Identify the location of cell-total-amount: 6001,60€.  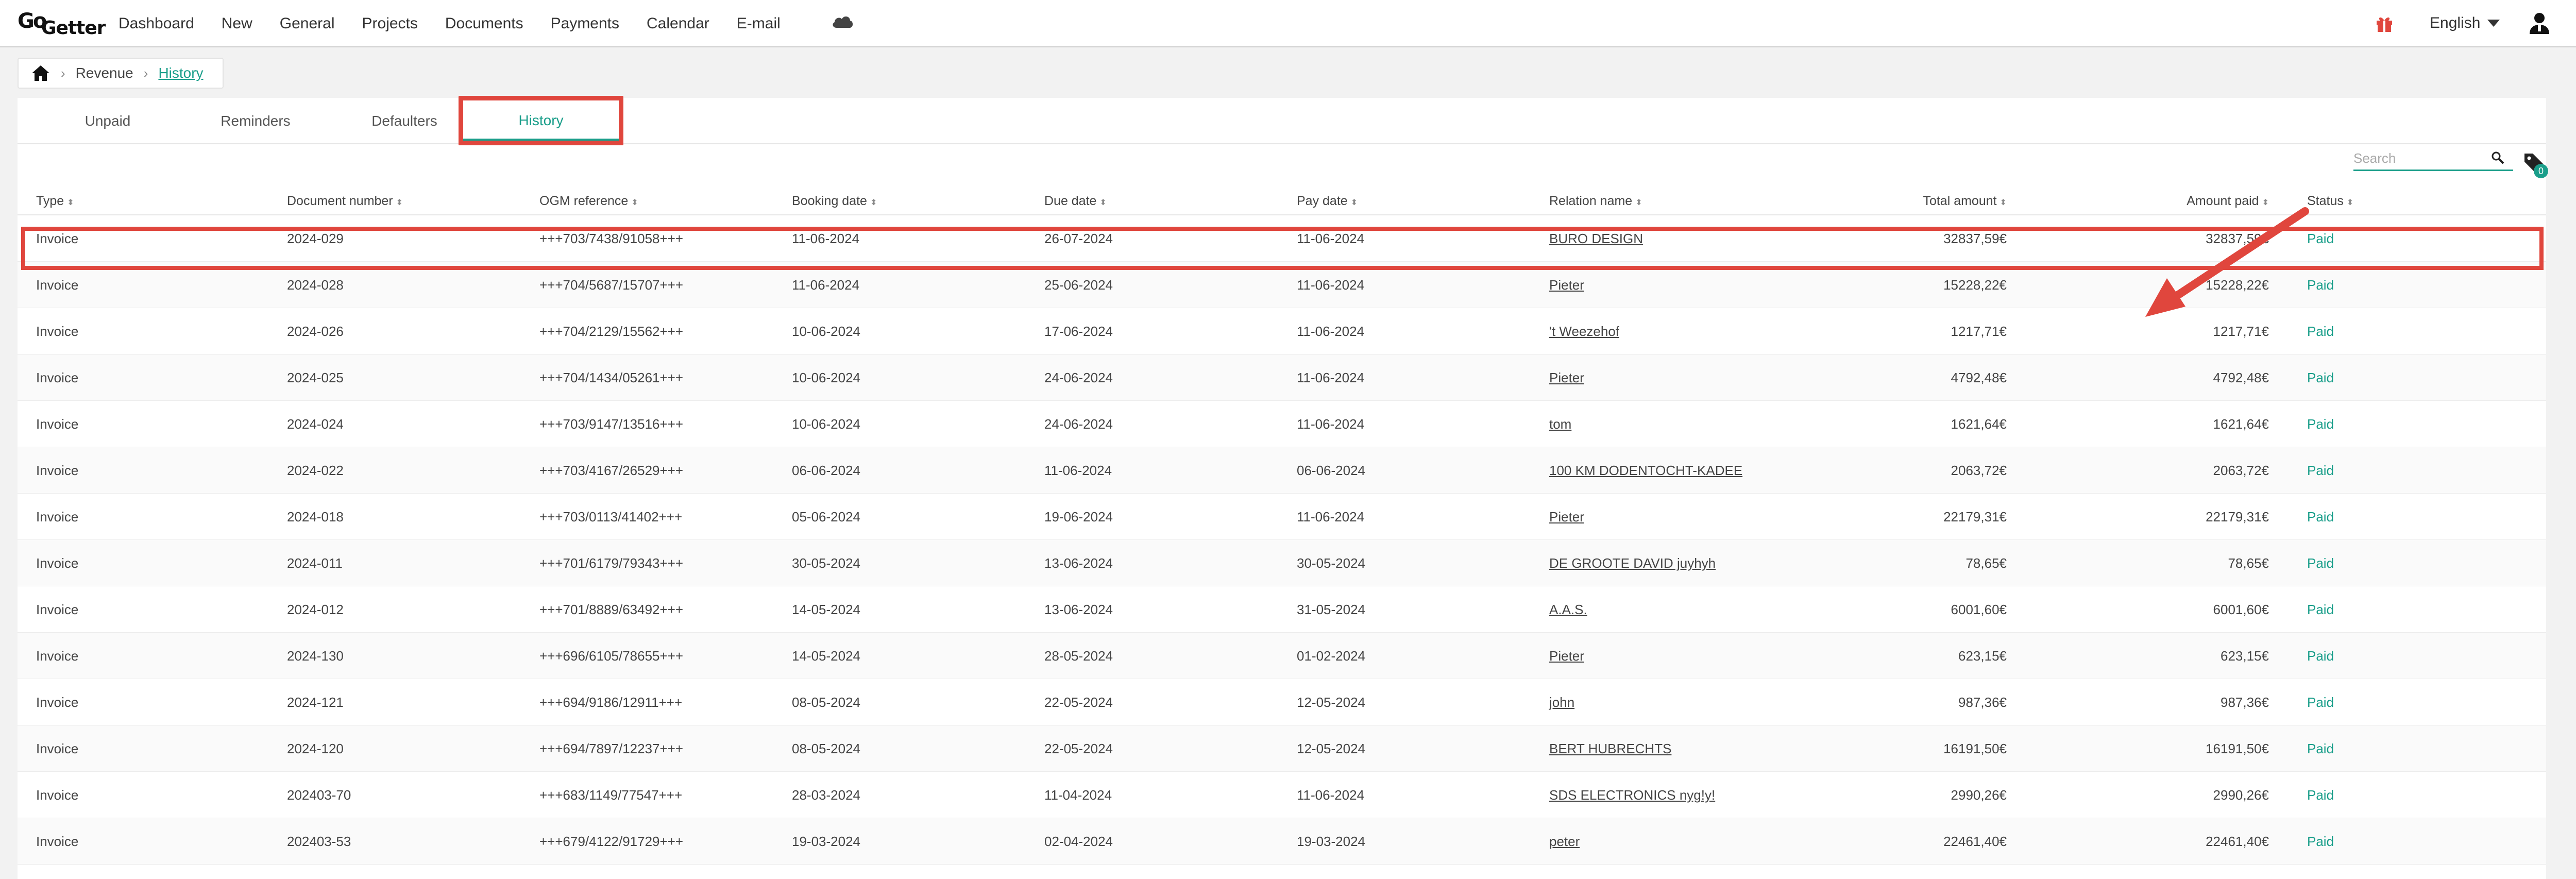
(1979, 610).